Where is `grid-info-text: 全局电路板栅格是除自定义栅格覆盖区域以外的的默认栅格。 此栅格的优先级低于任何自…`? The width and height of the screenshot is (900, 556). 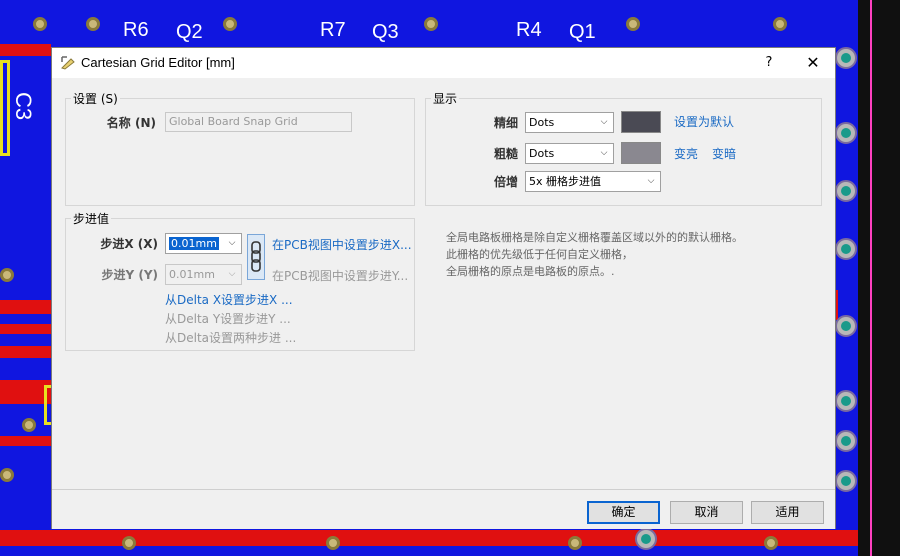 grid-info-text: 全局电路板栅格是除自定义栅格覆盖区域以外的的默认栅格。 此栅格的优先级低于任何自… is located at coordinates (631, 254).